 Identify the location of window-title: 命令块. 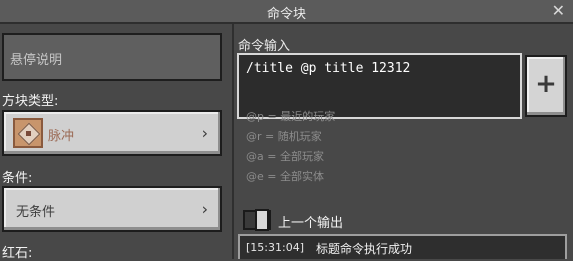
(286, 14).